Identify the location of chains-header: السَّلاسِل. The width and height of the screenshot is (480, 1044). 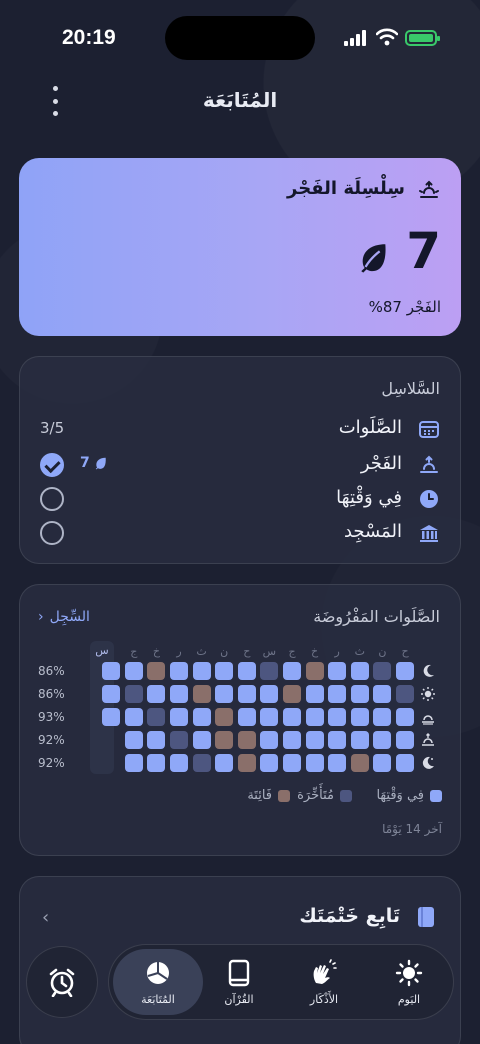
(410, 388).